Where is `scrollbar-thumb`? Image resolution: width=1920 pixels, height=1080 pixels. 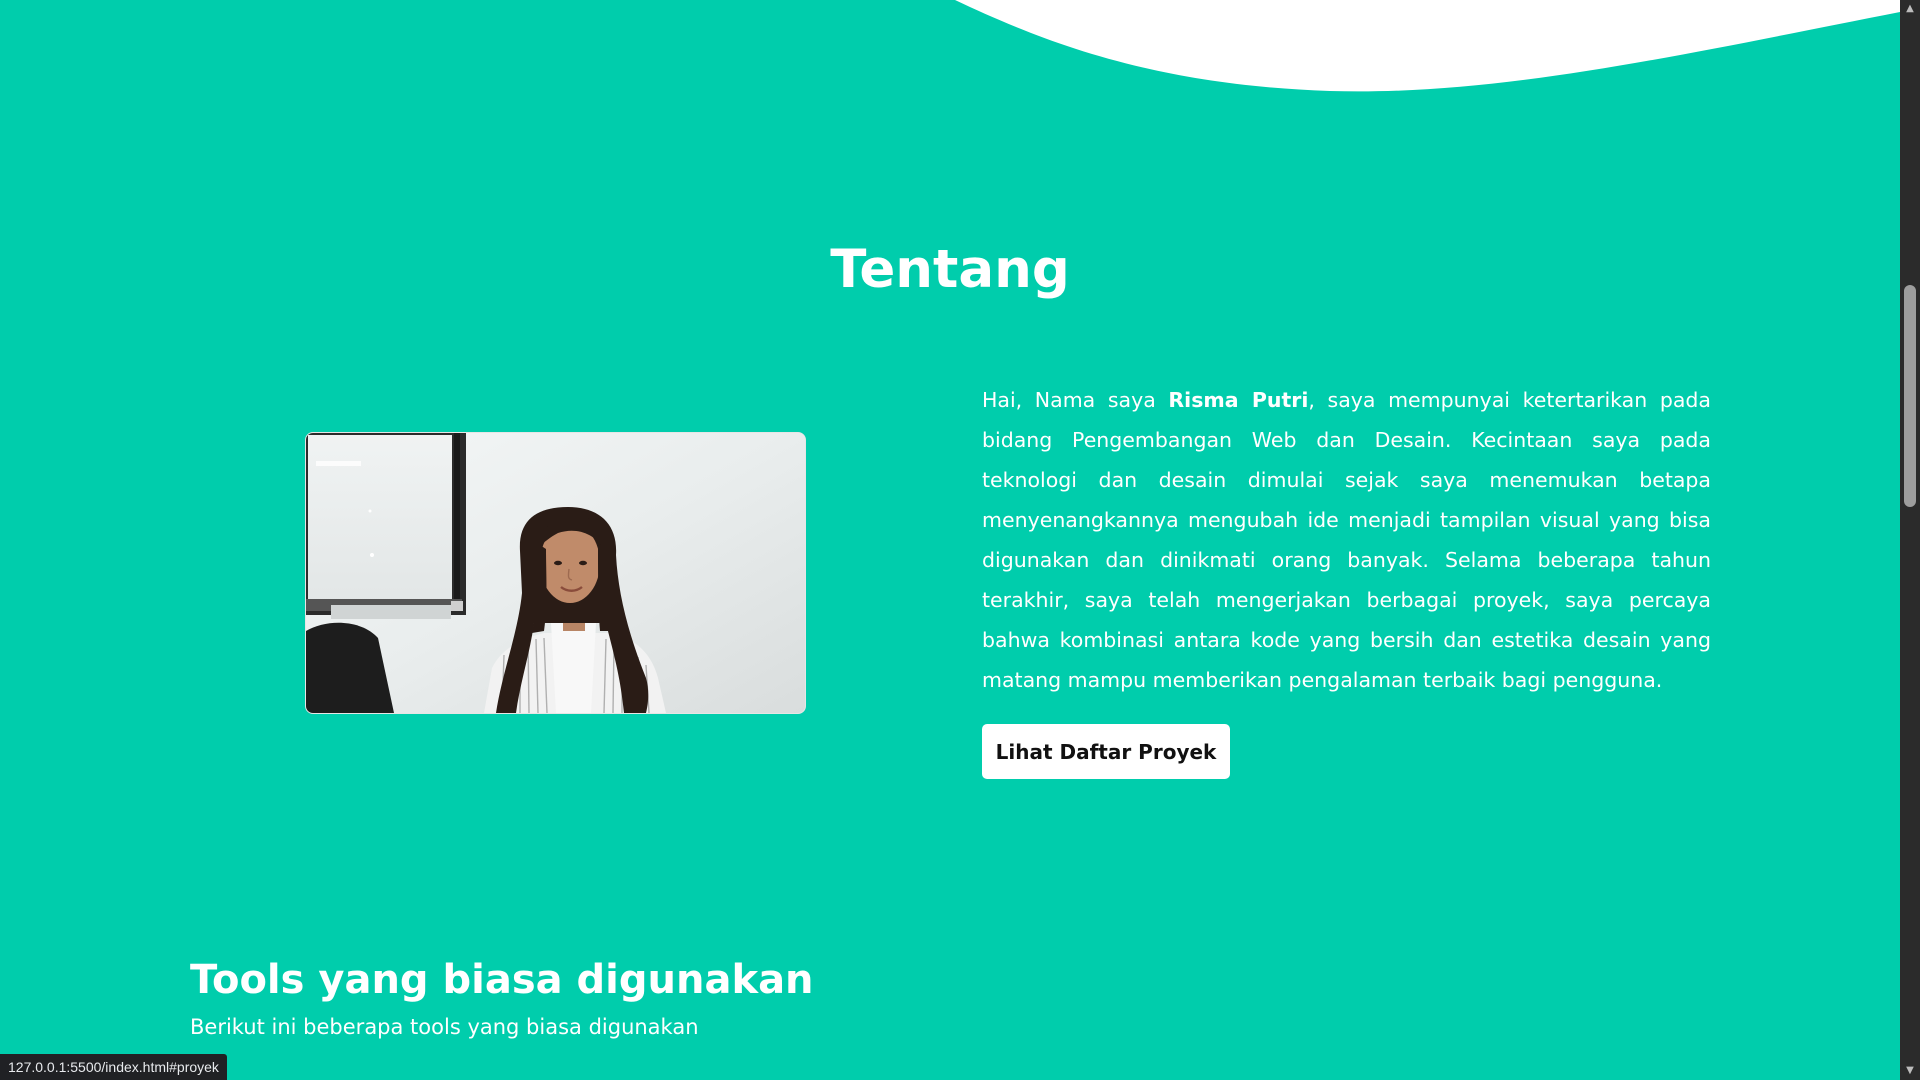
scrollbar-thumb is located at coordinates (1910, 396).